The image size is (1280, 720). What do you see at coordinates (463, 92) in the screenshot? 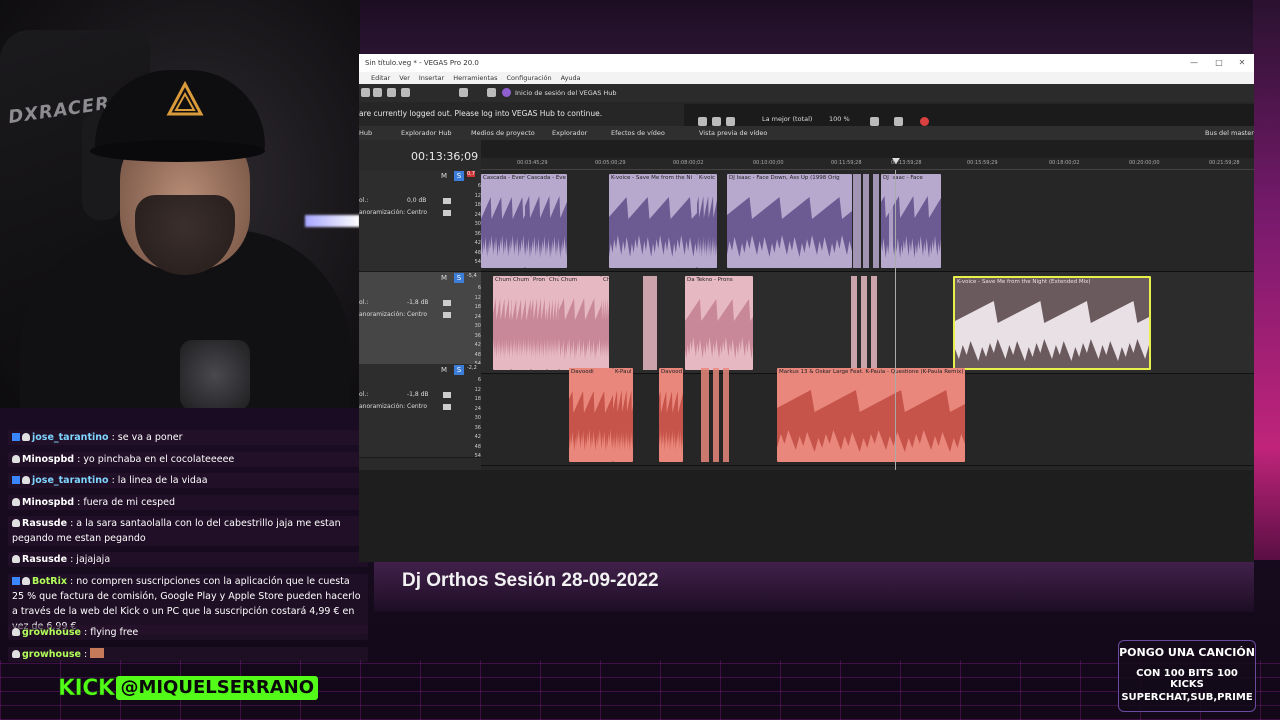
I see `undo-icon` at bounding box center [463, 92].